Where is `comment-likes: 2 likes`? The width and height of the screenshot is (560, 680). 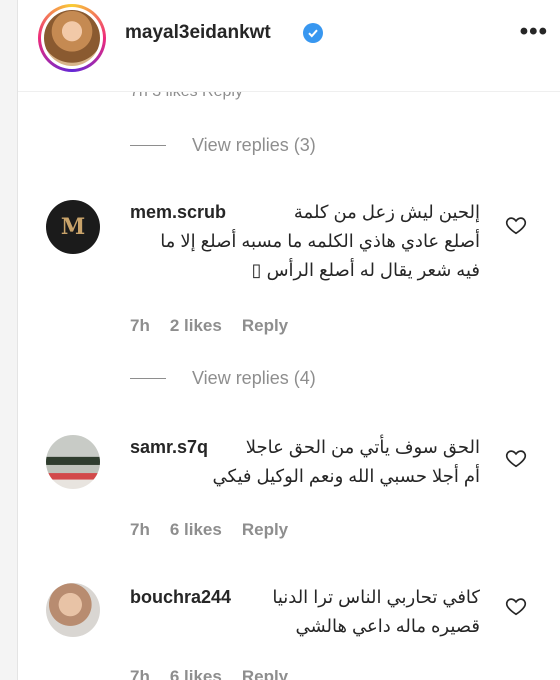
comment-likes: 2 likes is located at coordinates (196, 326).